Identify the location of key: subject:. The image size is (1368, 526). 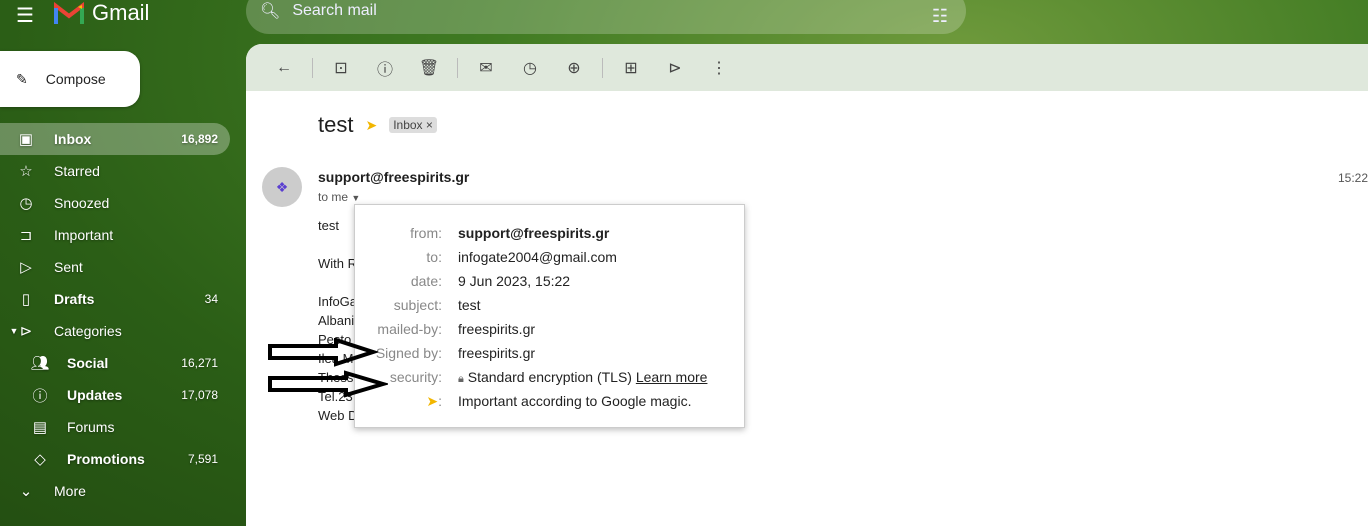
(417, 305).